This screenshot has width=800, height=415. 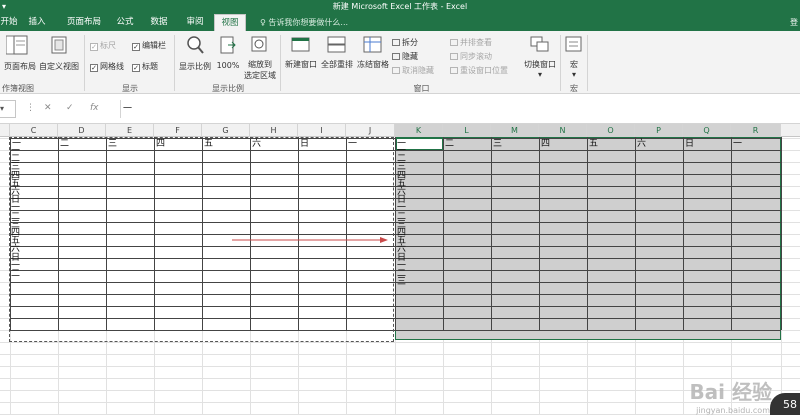 What do you see at coordinates (125, 22) in the screenshot?
I see `tab-formulas: 公式` at bounding box center [125, 22].